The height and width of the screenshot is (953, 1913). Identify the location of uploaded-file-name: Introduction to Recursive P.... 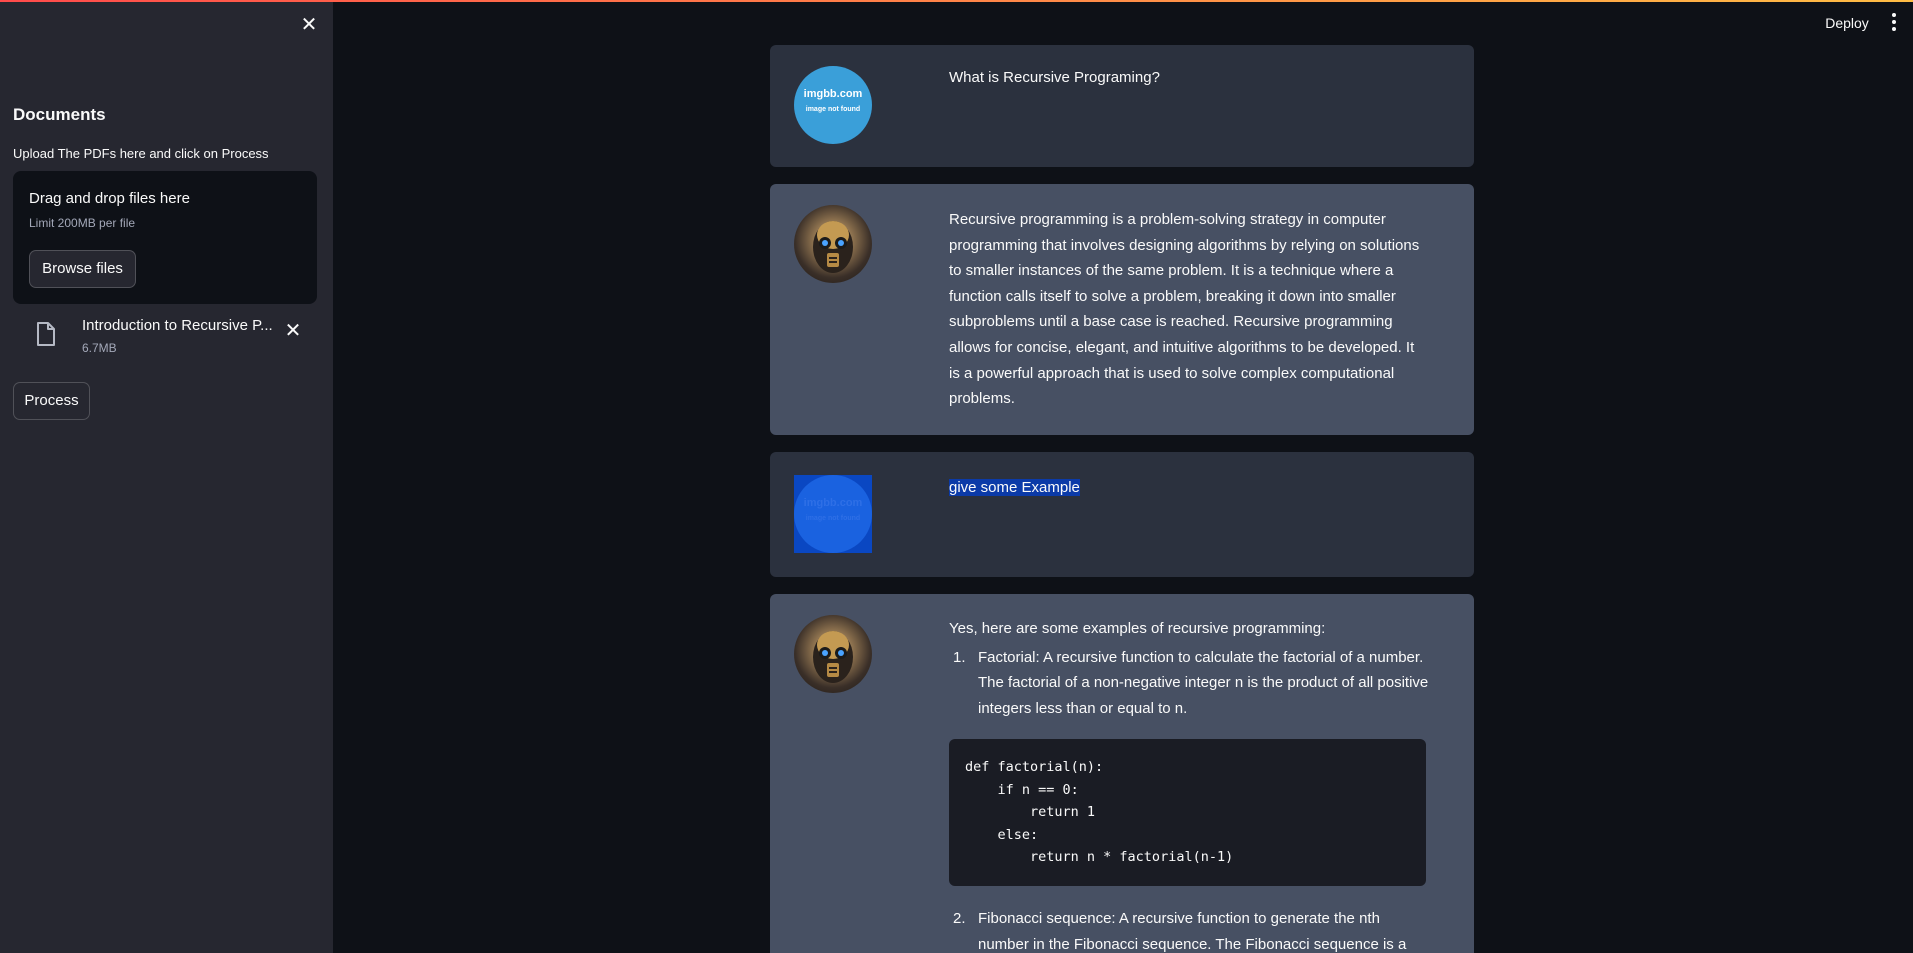
(177, 325).